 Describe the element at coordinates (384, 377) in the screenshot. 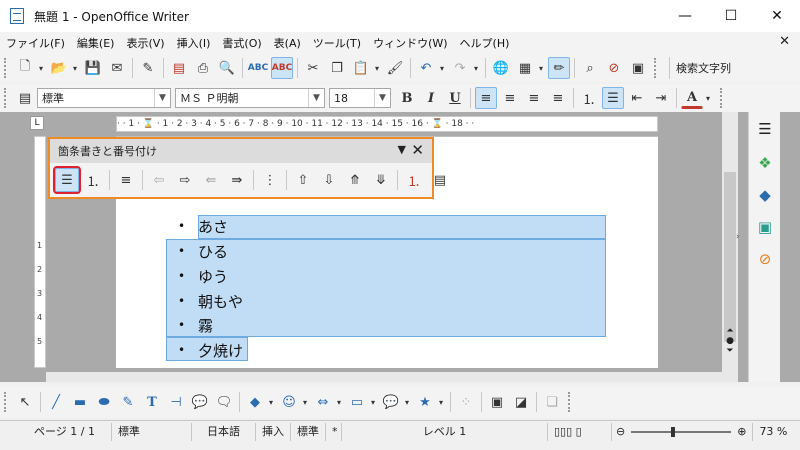

I see `horizontal-scrollbar` at that location.